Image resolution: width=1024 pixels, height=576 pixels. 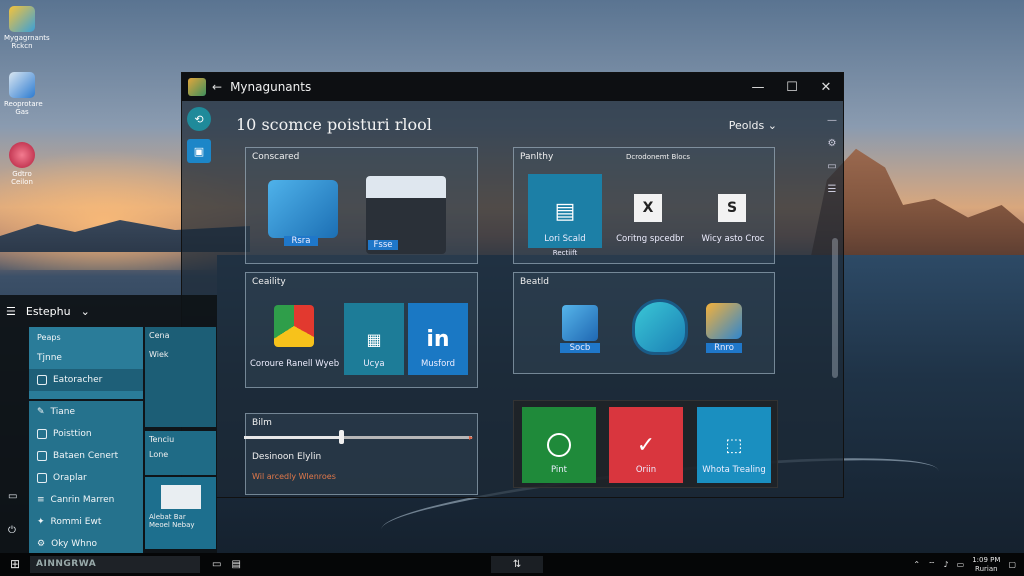 I want to click on list-item: ≡ Canrin Marren, so click(x=86, y=500).